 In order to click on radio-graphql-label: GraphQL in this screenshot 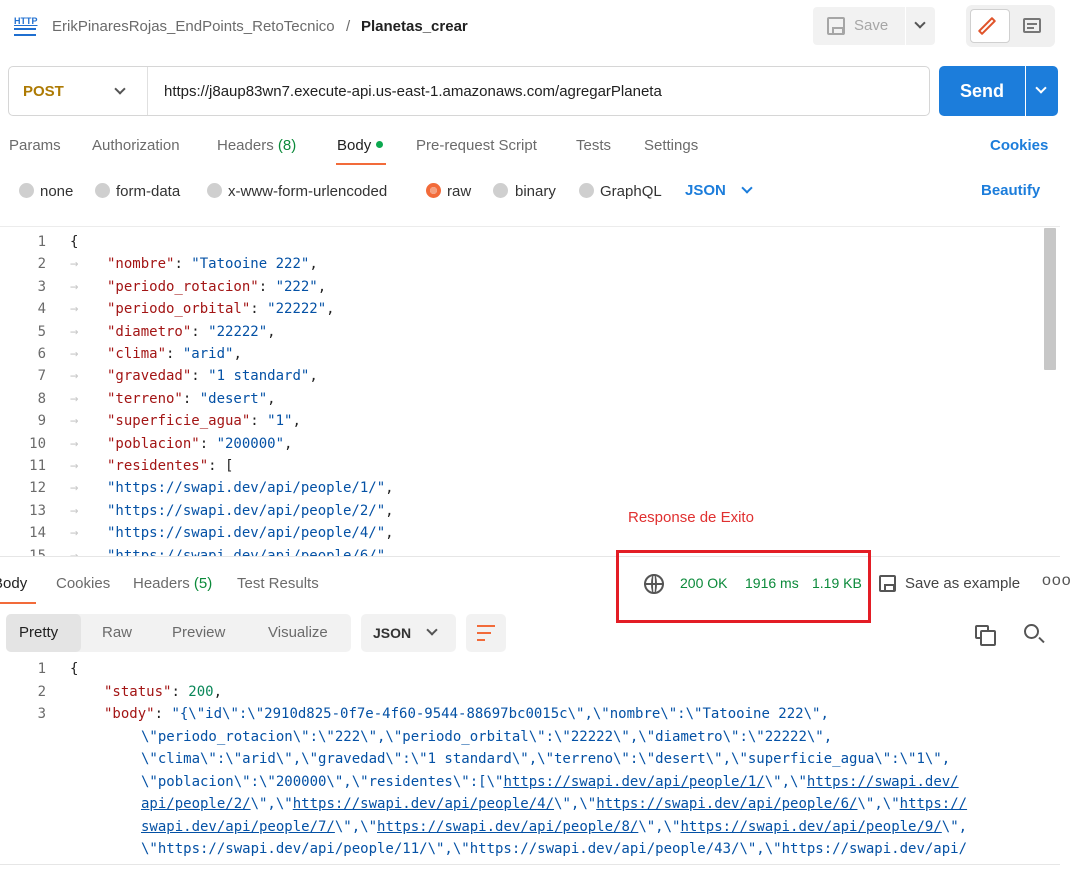, I will do `click(631, 191)`.